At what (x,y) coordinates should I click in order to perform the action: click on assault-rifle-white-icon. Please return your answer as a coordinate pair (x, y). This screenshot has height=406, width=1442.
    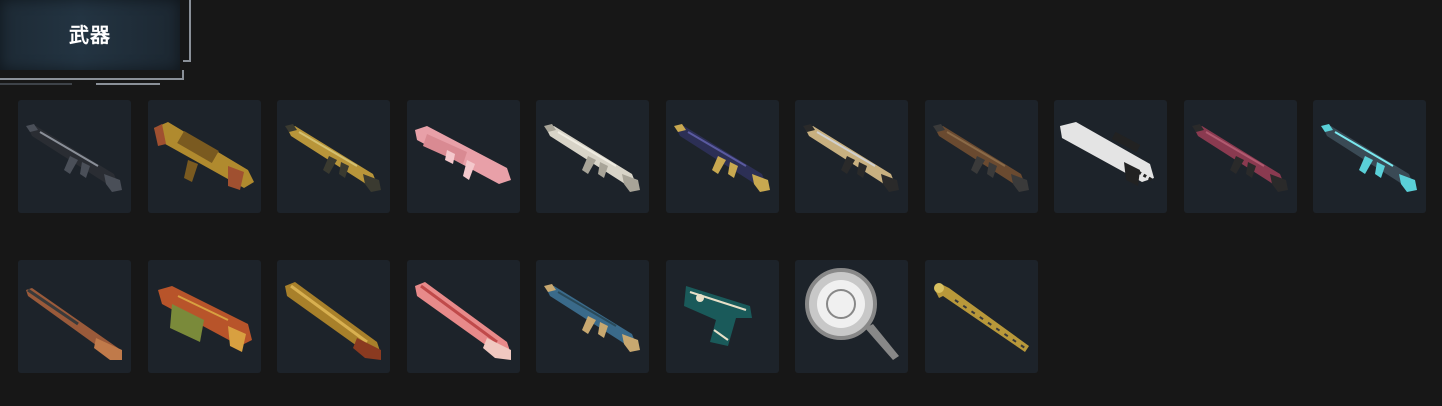
    Looking at the image, I should click on (592, 158).